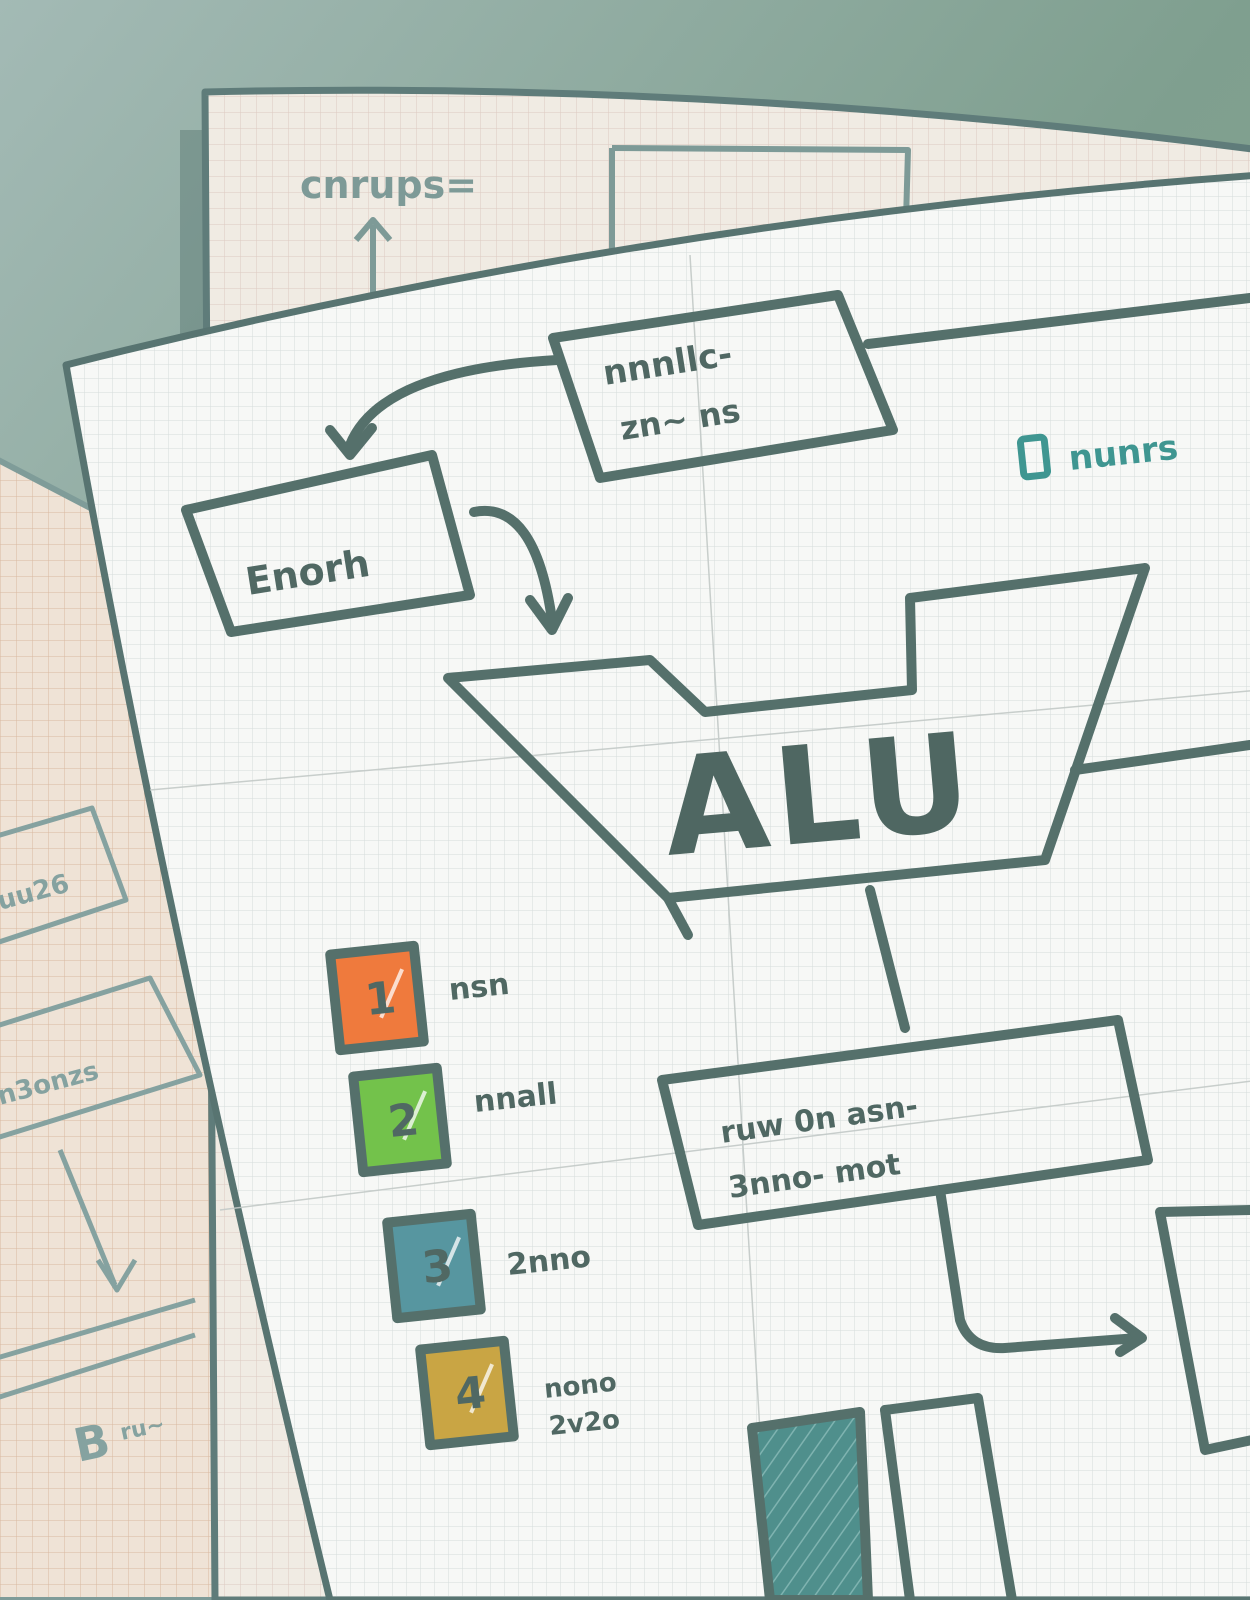  Describe the element at coordinates (438, 1267) in the screenshot. I see `legend-number-3: 3` at that location.